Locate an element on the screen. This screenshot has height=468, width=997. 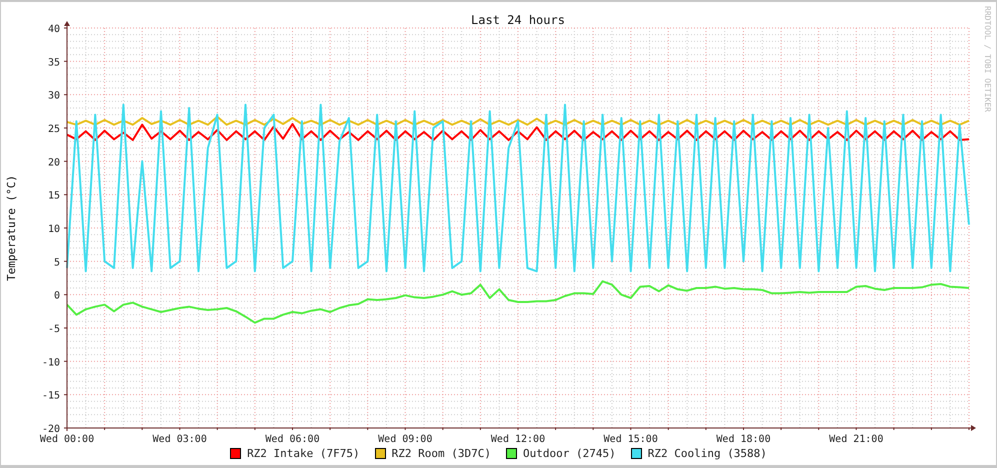
credit-text: RRDTOOL / TOBI OETIKER is located at coordinates (987, 59).